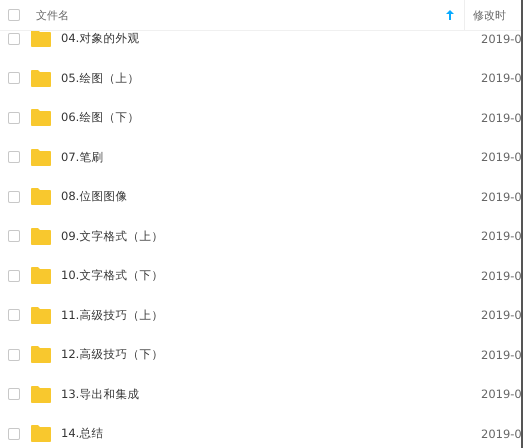 The image size is (524, 448). Describe the element at coordinates (271, 236) in the screenshot. I see `folder-name: 09.文字格式（上）` at that location.